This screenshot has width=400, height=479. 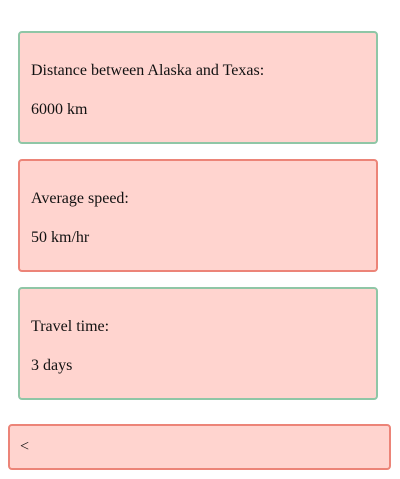 What do you see at coordinates (70, 326) in the screenshot?
I see `travel-time-label: Travel time:` at bounding box center [70, 326].